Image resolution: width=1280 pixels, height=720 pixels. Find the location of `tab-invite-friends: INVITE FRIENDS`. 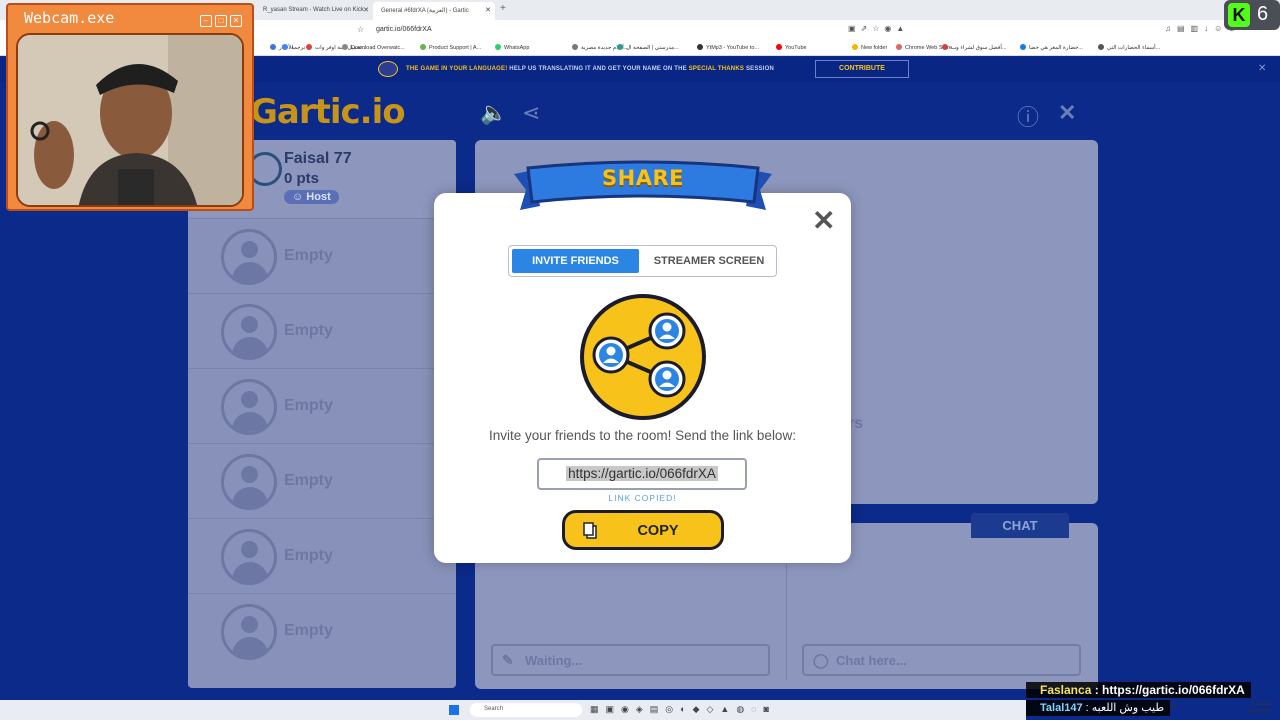

tab-invite-friends: INVITE FRIENDS is located at coordinates (575, 261).